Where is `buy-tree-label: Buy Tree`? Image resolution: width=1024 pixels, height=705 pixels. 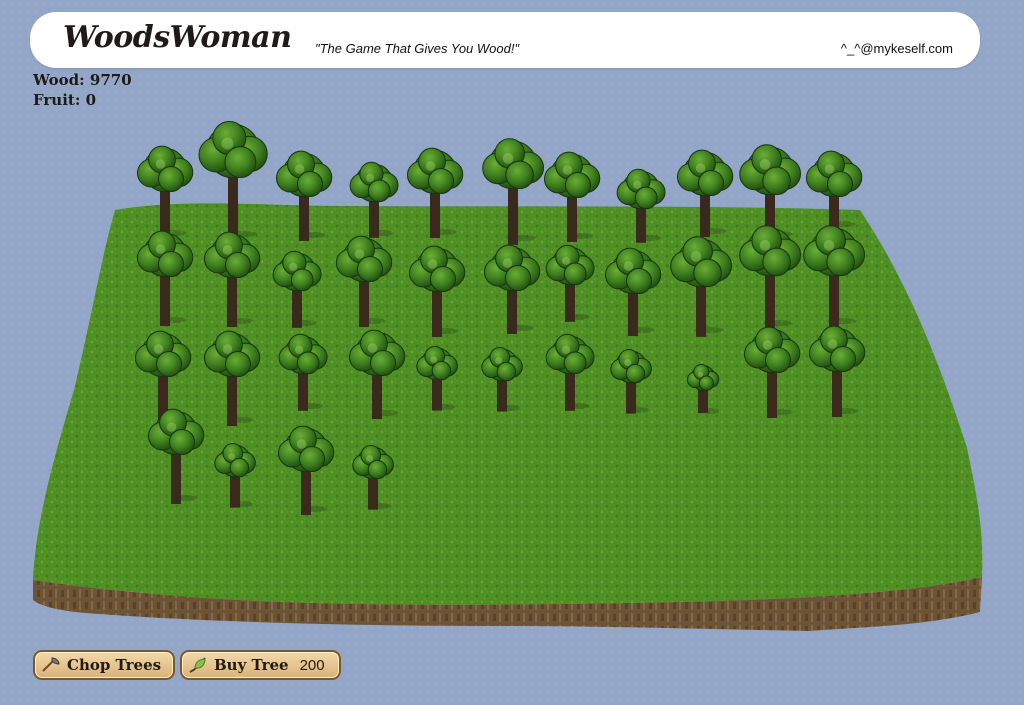
buy-tree-label: Buy Tree is located at coordinates (251, 665).